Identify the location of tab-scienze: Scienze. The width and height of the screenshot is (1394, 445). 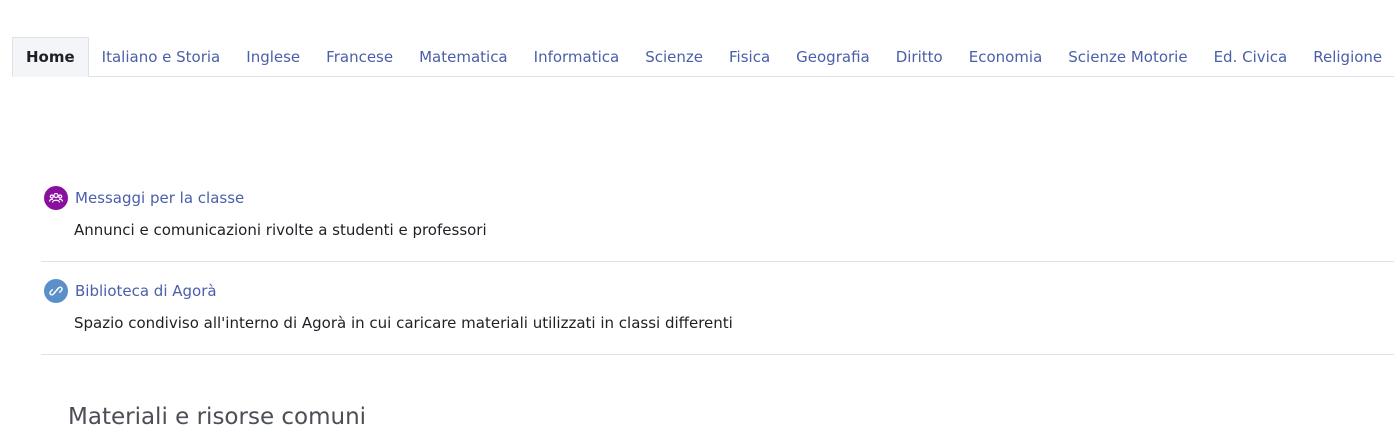
(674, 56).